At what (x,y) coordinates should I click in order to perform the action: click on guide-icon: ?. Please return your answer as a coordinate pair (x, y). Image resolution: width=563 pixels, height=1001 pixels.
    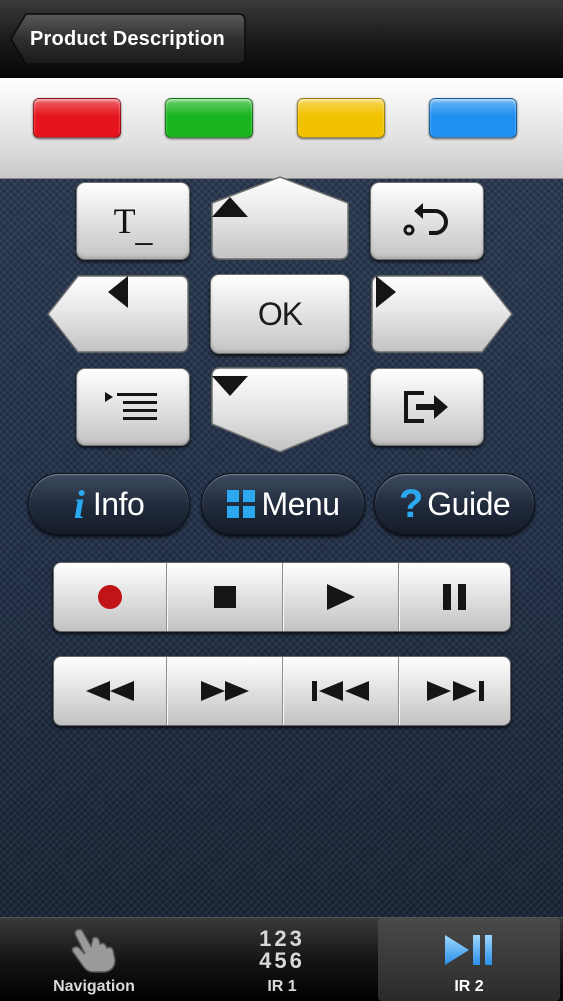
    Looking at the image, I should click on (411, 503).